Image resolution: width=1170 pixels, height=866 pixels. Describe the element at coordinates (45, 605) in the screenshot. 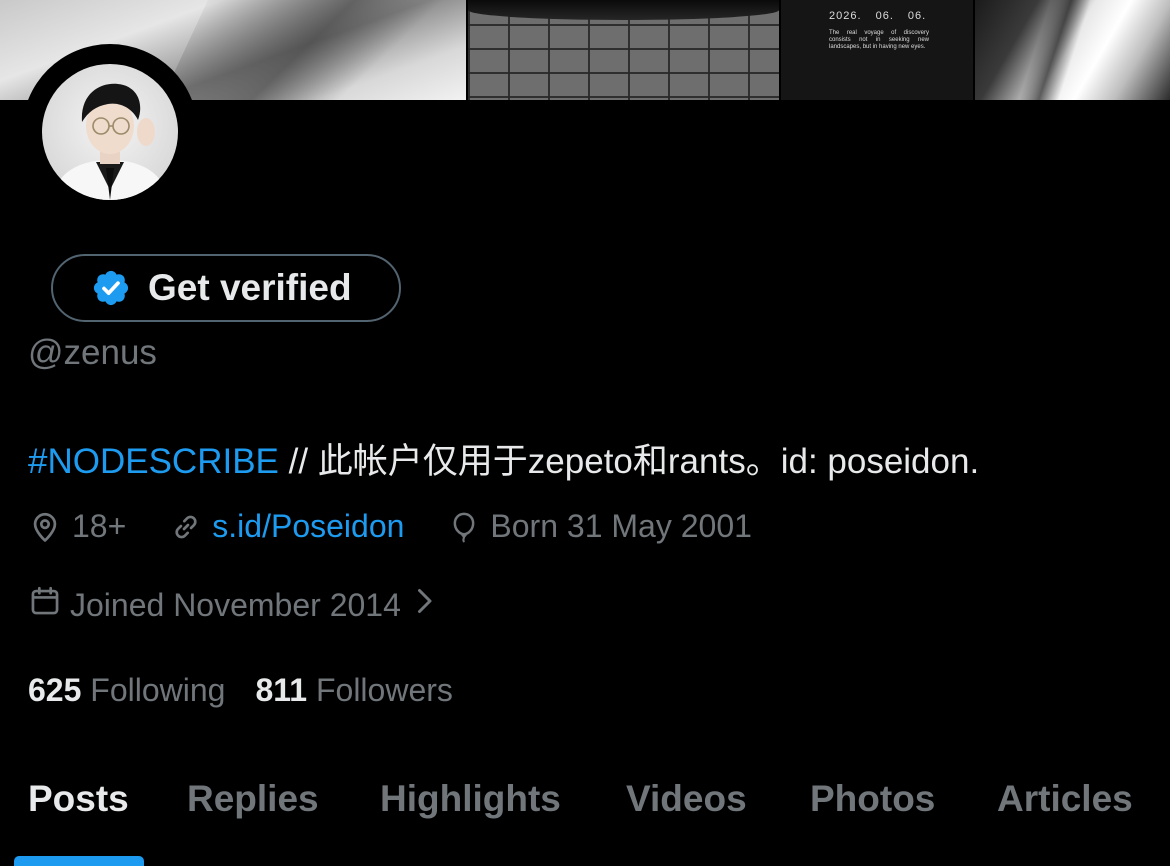

I see `calendar-icon` at that location.